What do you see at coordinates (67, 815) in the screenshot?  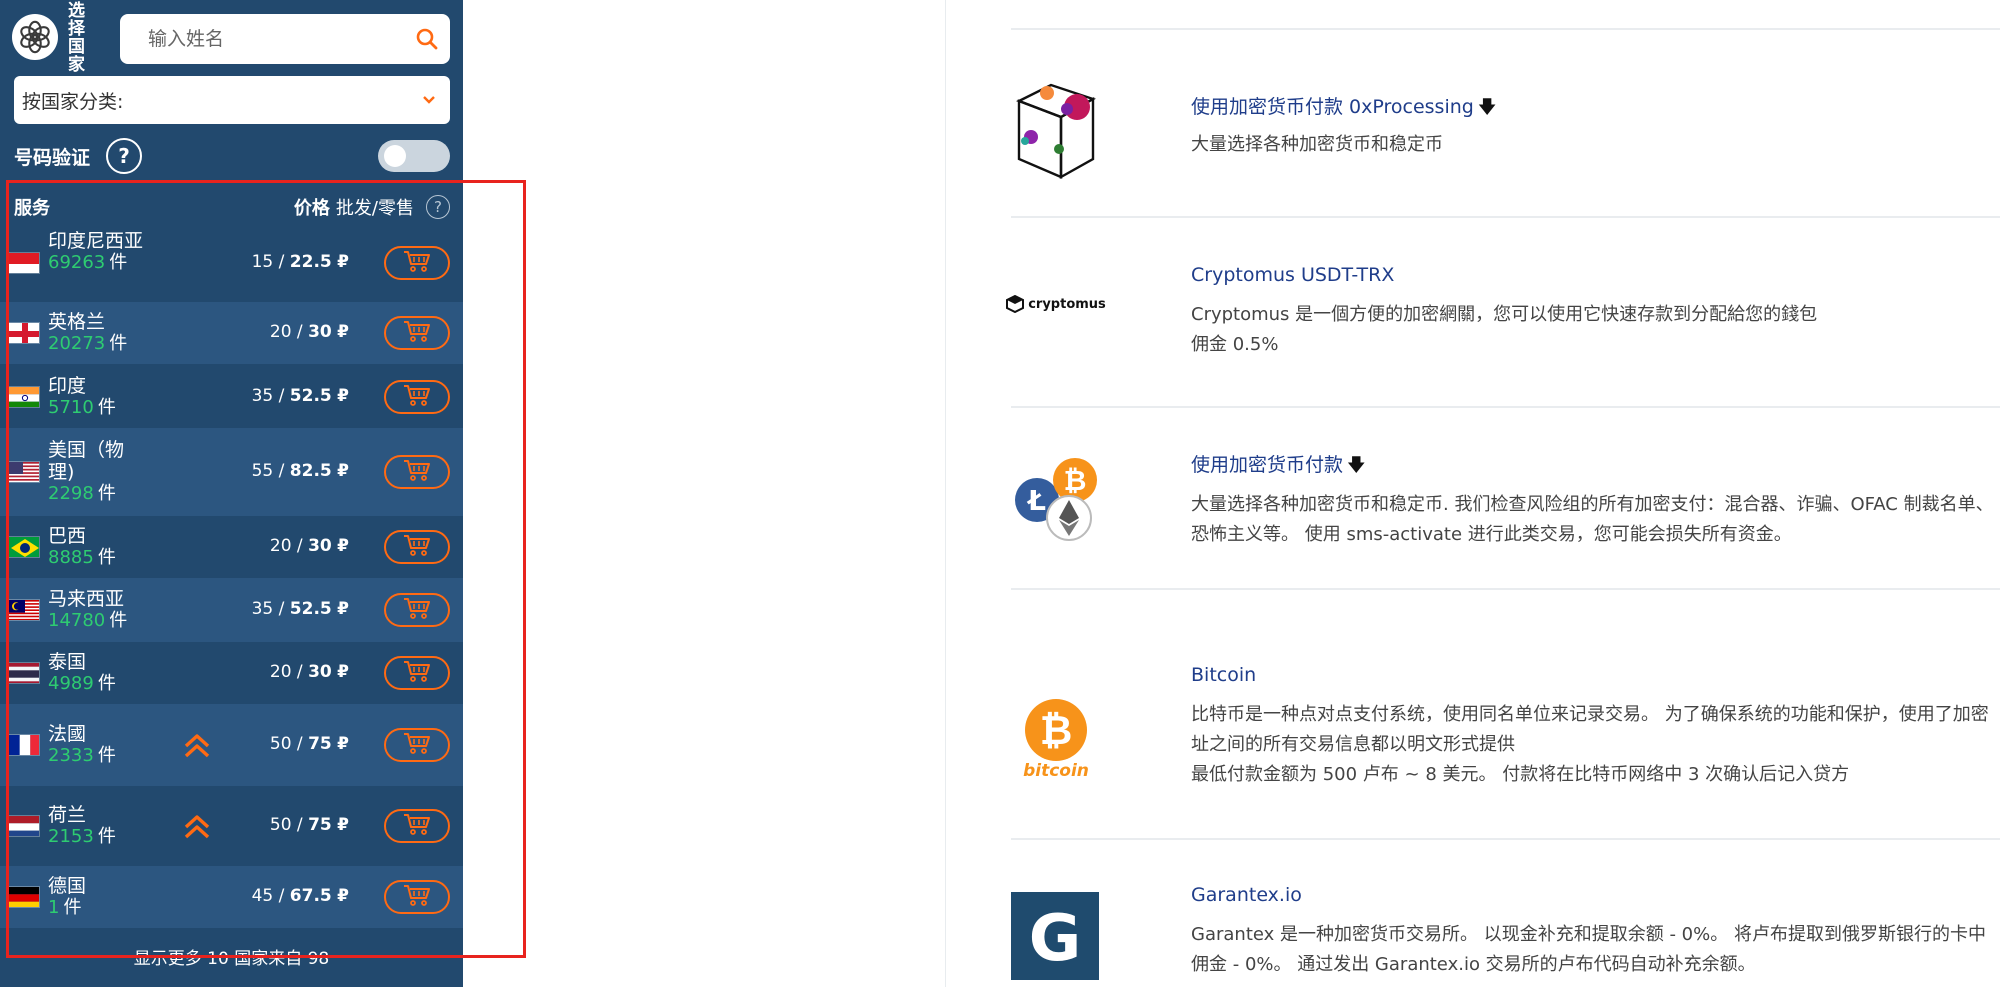 I see `country-name: 荷兰` at bounding box center [67, 815].